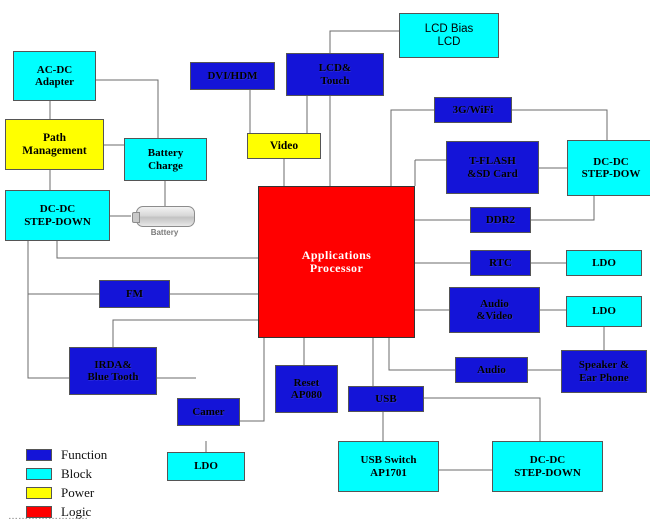  I want to click on node-label-line1: Applications, so click(336, 254).